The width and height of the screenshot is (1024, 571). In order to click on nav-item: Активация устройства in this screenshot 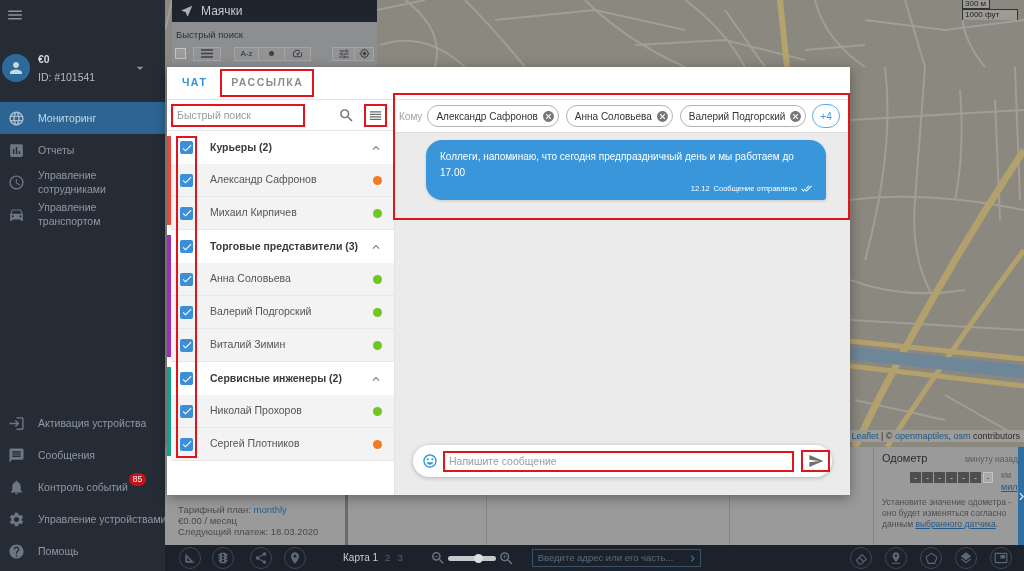, I will do `click(82, 423)`.